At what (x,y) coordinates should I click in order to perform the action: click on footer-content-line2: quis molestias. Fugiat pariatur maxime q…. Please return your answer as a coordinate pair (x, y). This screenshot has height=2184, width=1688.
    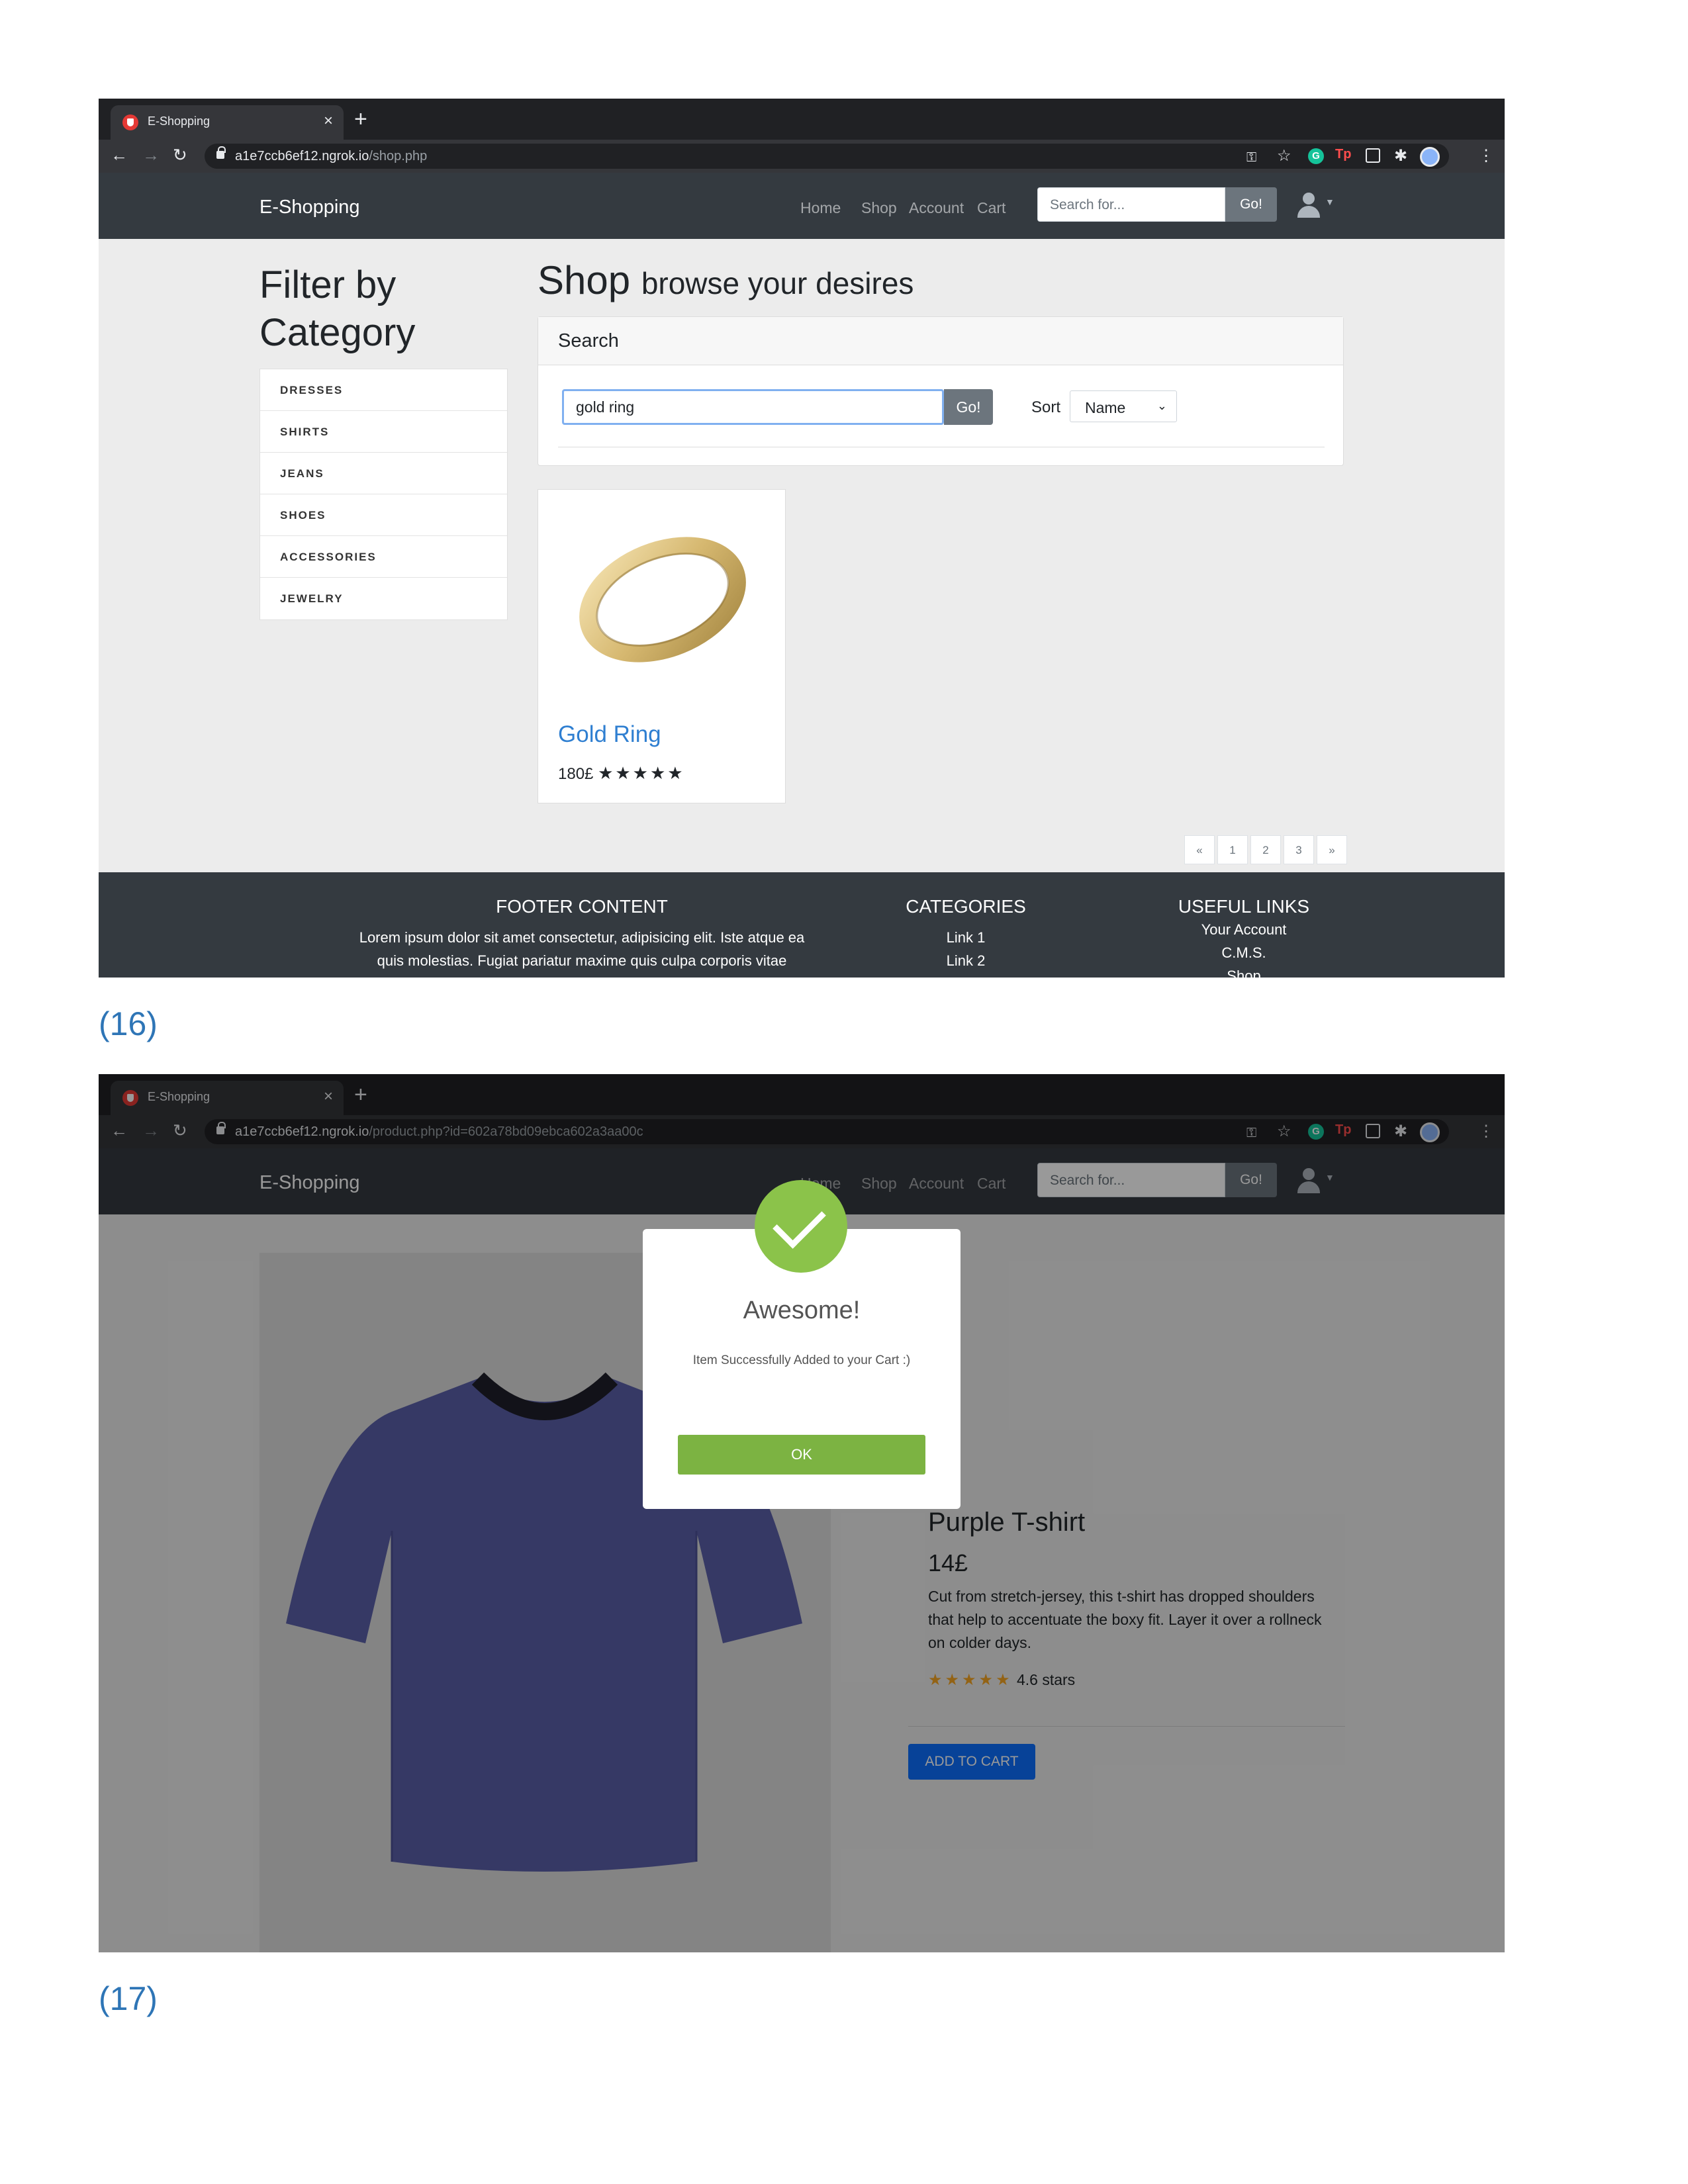
    Looking at the image, I should click on (582, 960).